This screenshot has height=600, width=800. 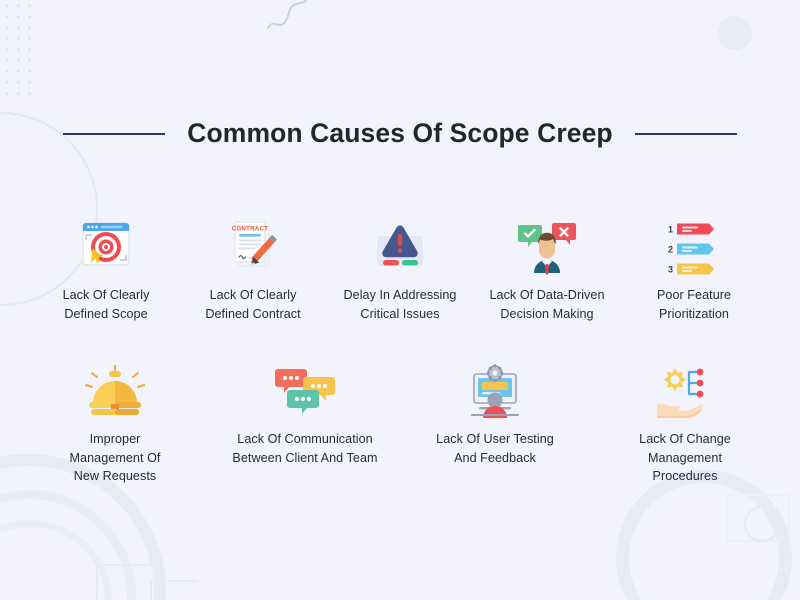 What do you see at coordinates (106, 304) in the screenshot?
I see `cause-label: Lack Of Clearly Defined Scope` at bounding box center [106, 304].